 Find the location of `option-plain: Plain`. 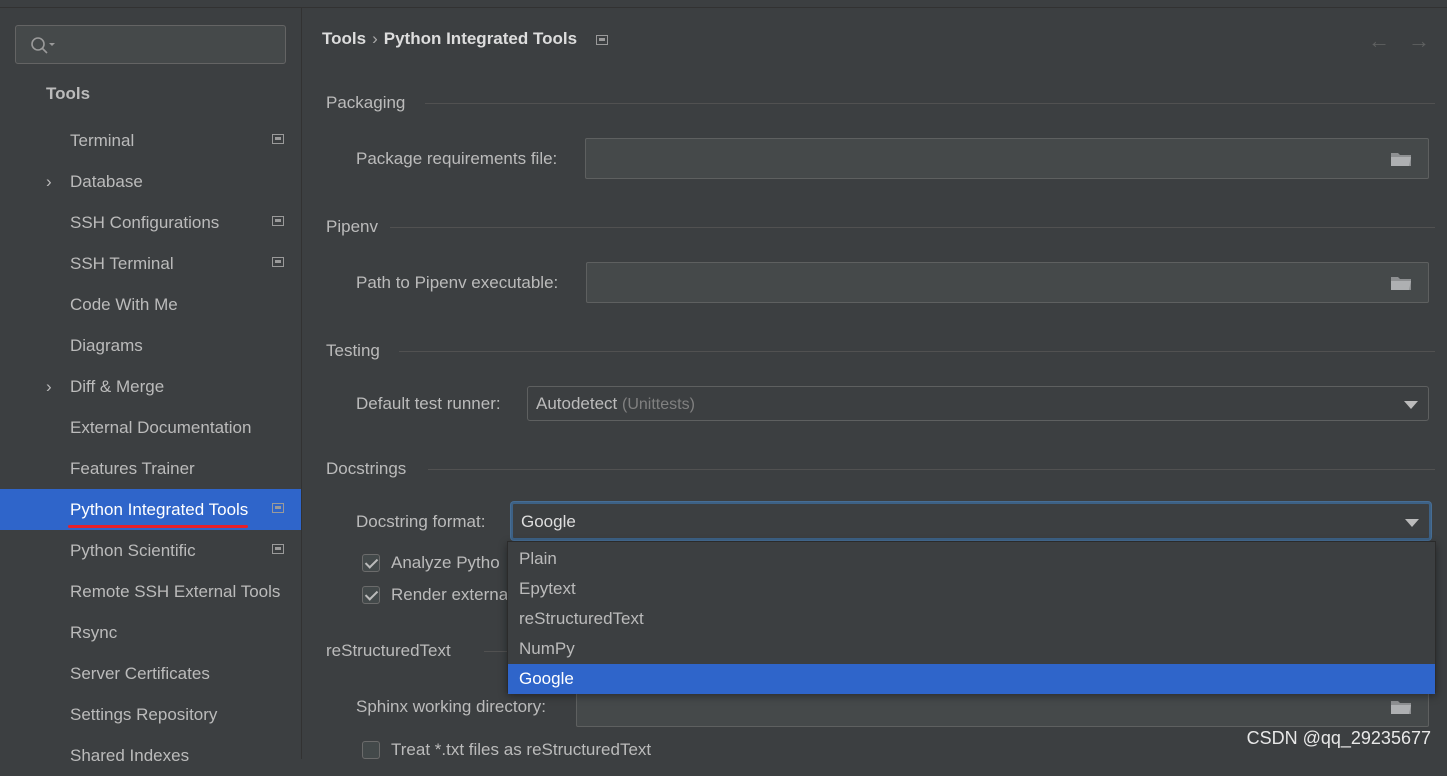

option-plain: Plain is located at coordinates (971, 559).